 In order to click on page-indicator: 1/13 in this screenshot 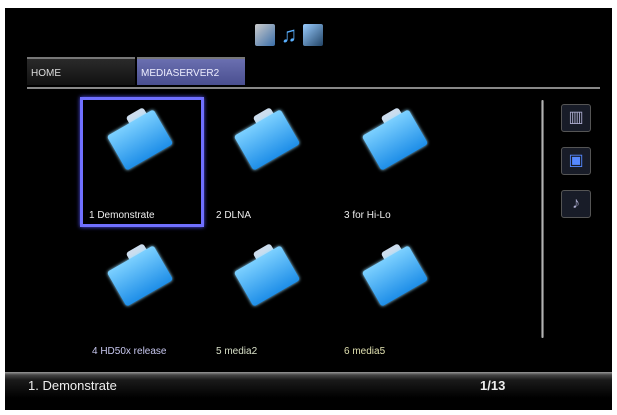, I will do `click(493, 385)`.